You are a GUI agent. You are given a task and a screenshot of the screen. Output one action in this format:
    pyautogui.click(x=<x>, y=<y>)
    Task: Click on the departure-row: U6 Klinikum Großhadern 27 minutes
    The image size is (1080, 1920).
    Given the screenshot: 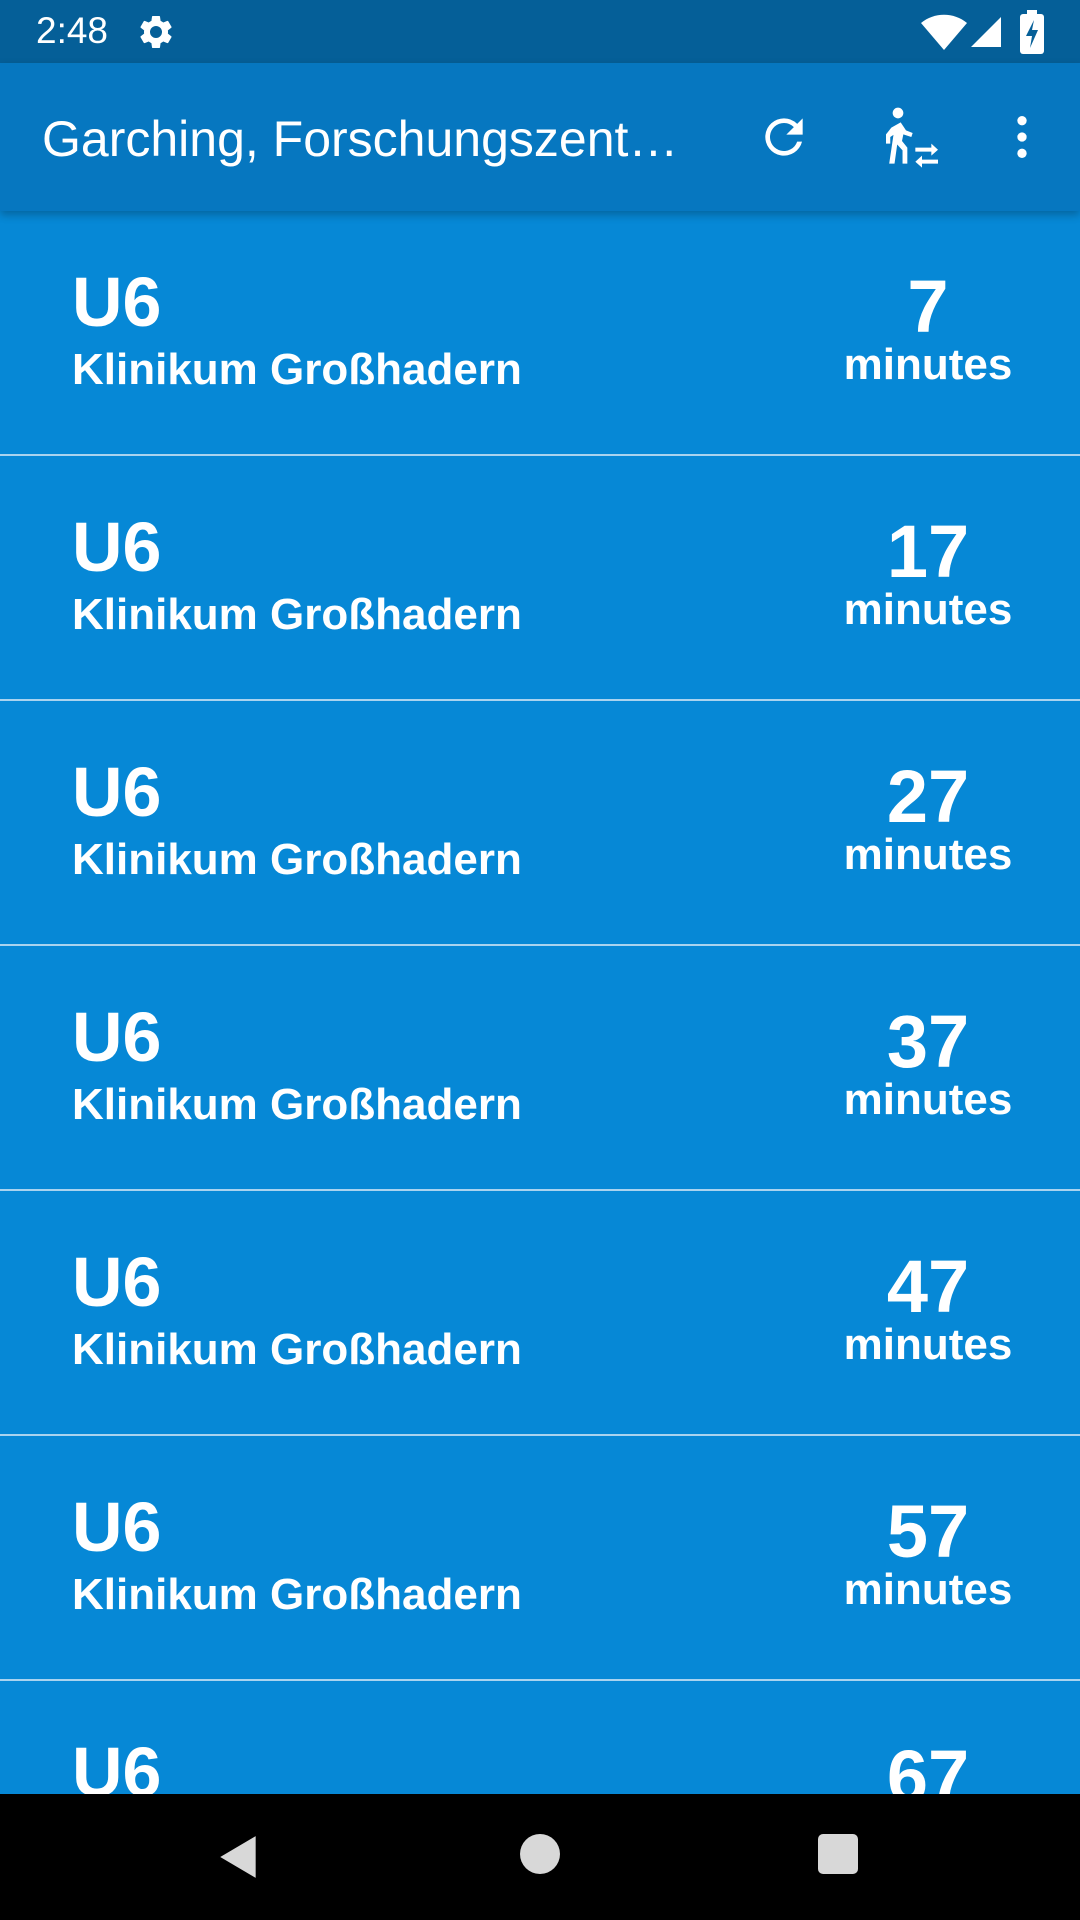 What is the action you would take?
    pyautogui.click(x=540, y=823)
    